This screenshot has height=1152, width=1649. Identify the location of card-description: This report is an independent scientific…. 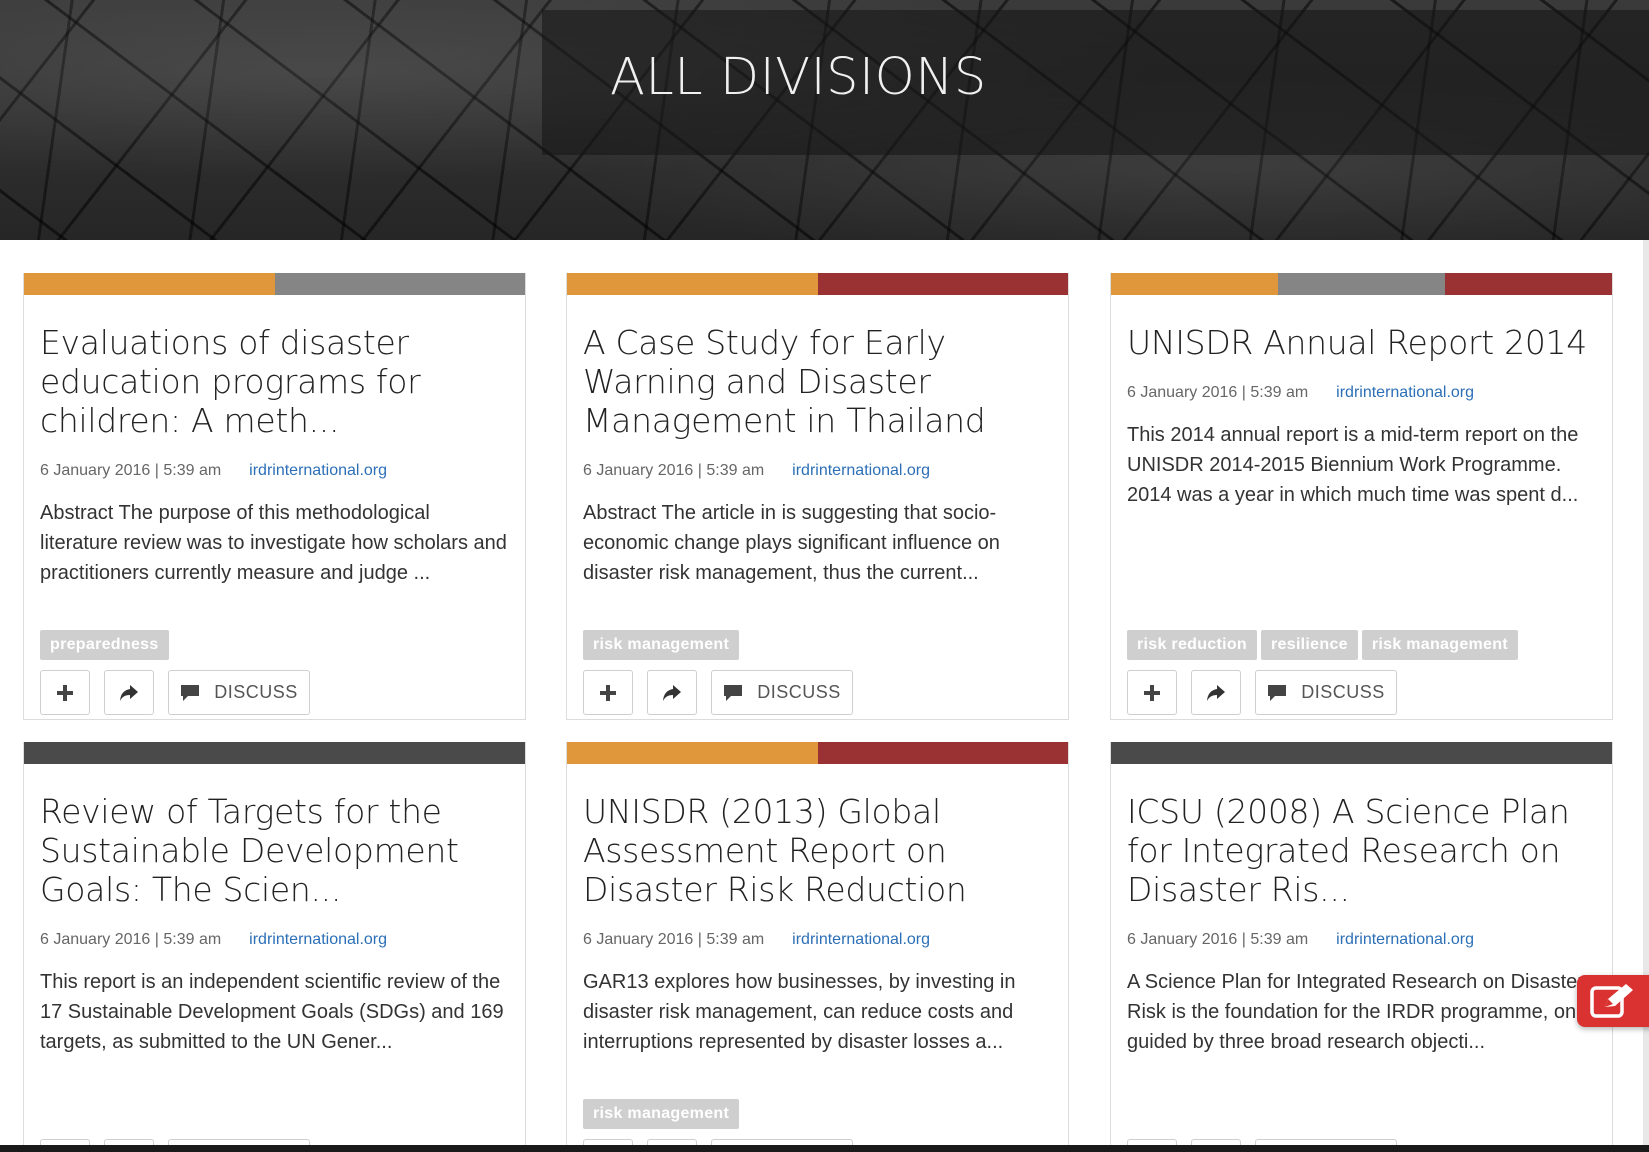
(272, 1012).